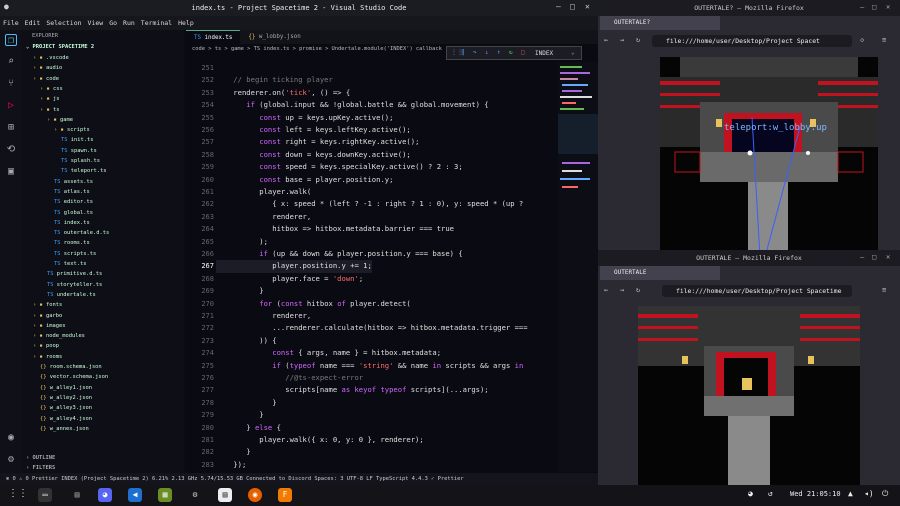 This screenshot has width=900, height=506. Describe the element at coordinates (499, 52) in the screenshot. I see `step-out-icon: ↑` at that location.